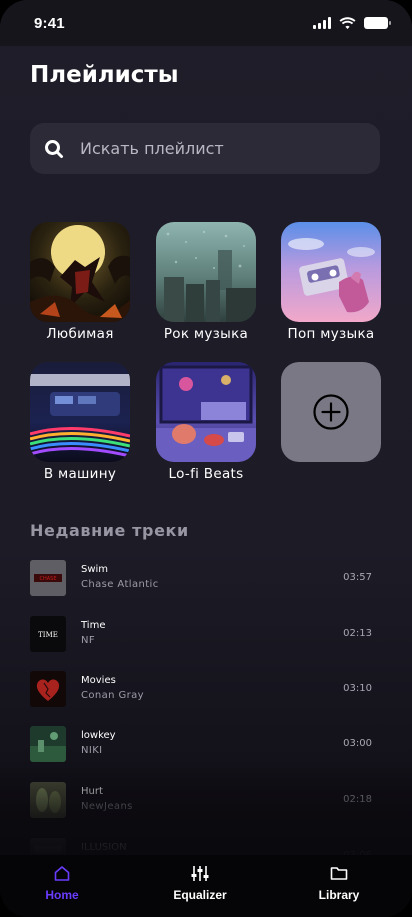 The image size is (412, 917). Describe the element at coordinates (200, 873) in the screenshot. I see `equalizer-icon` at that location.